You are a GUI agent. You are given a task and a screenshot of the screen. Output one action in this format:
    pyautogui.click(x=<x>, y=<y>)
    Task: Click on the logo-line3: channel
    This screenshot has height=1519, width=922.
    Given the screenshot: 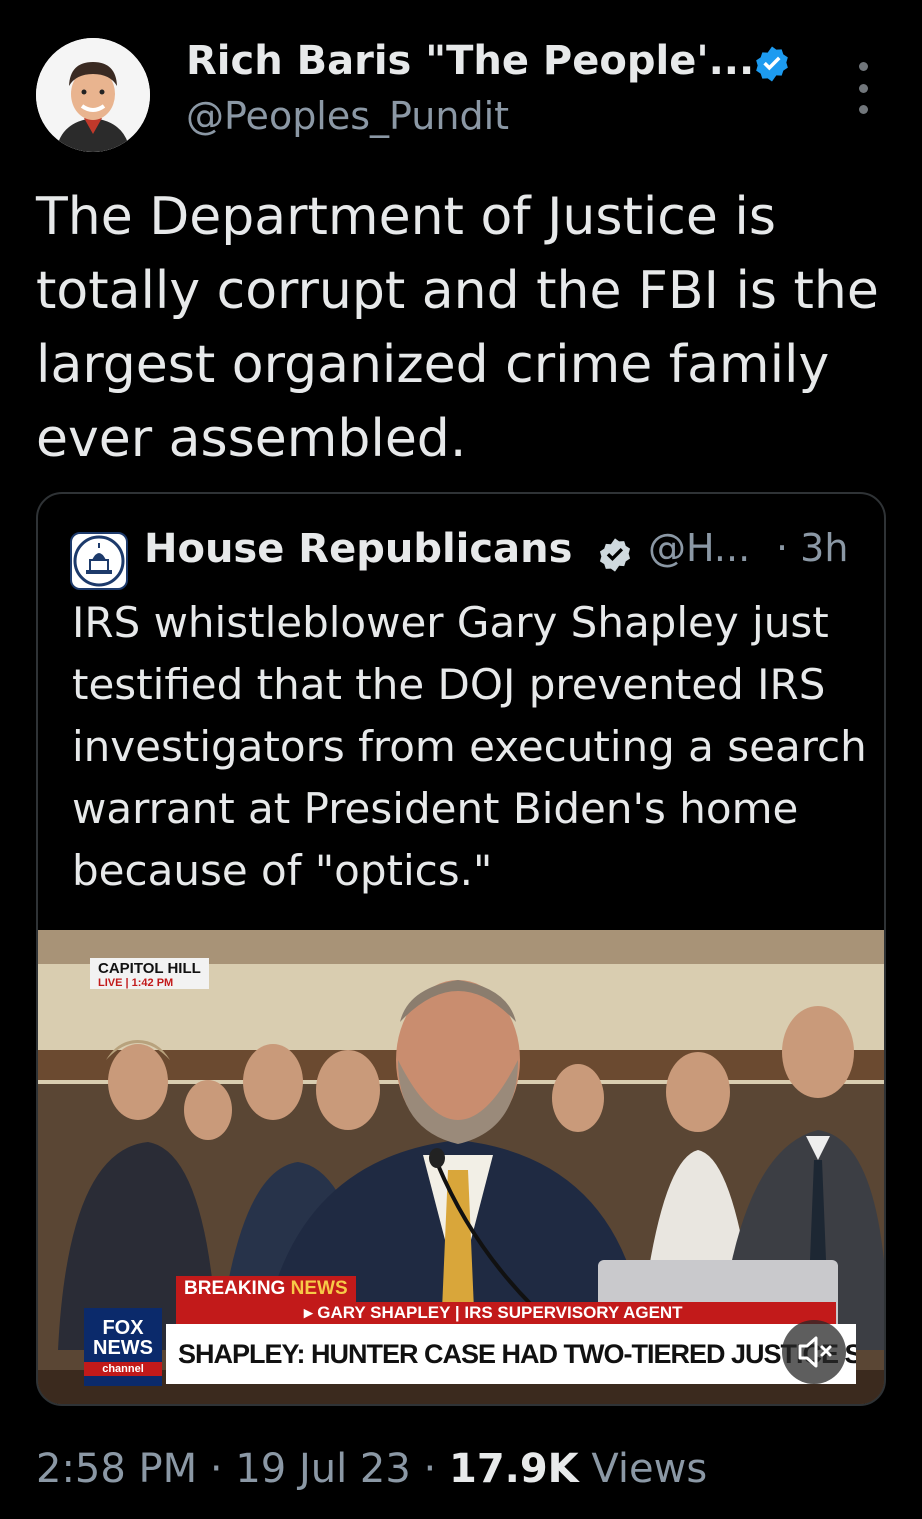 What is the action you would take?
    pyautogui.click(x=123, y=1369)
    